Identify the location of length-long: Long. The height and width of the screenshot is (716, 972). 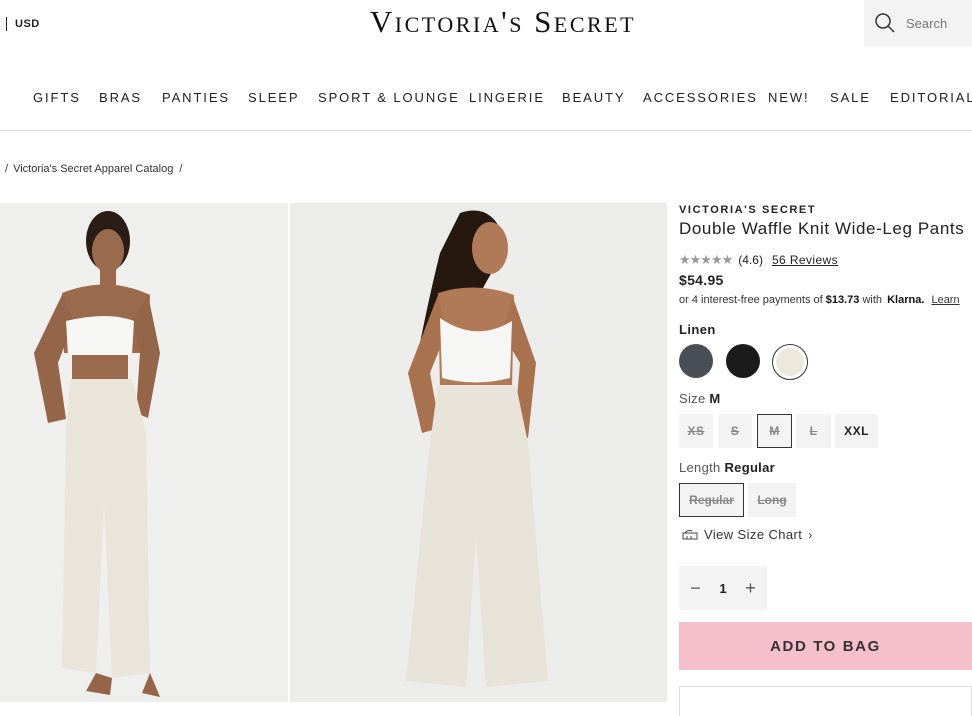
(772, 500).